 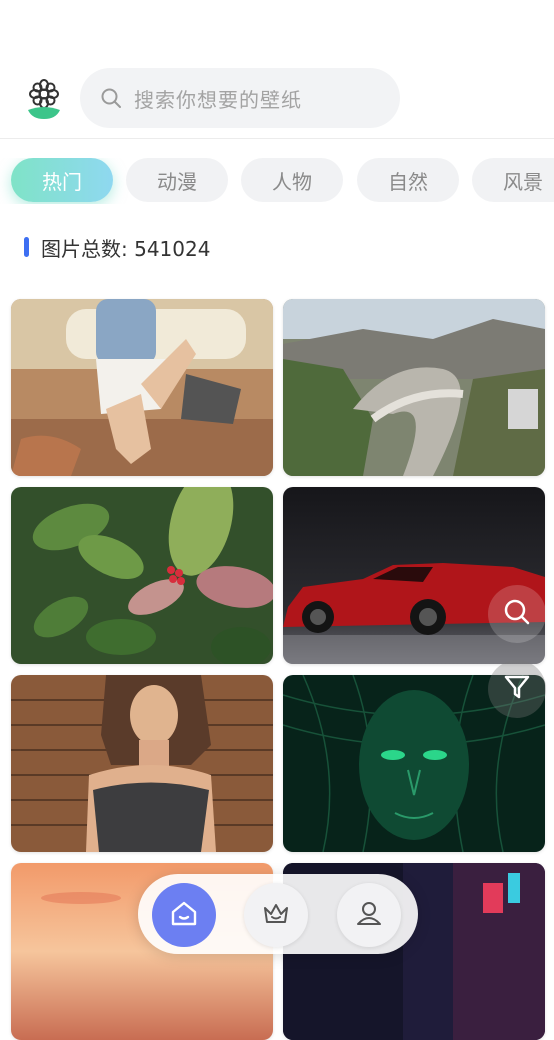 I want to click on category-tabs: 热门 动漫 人物 自然 风景, so click(x=277, y=181).